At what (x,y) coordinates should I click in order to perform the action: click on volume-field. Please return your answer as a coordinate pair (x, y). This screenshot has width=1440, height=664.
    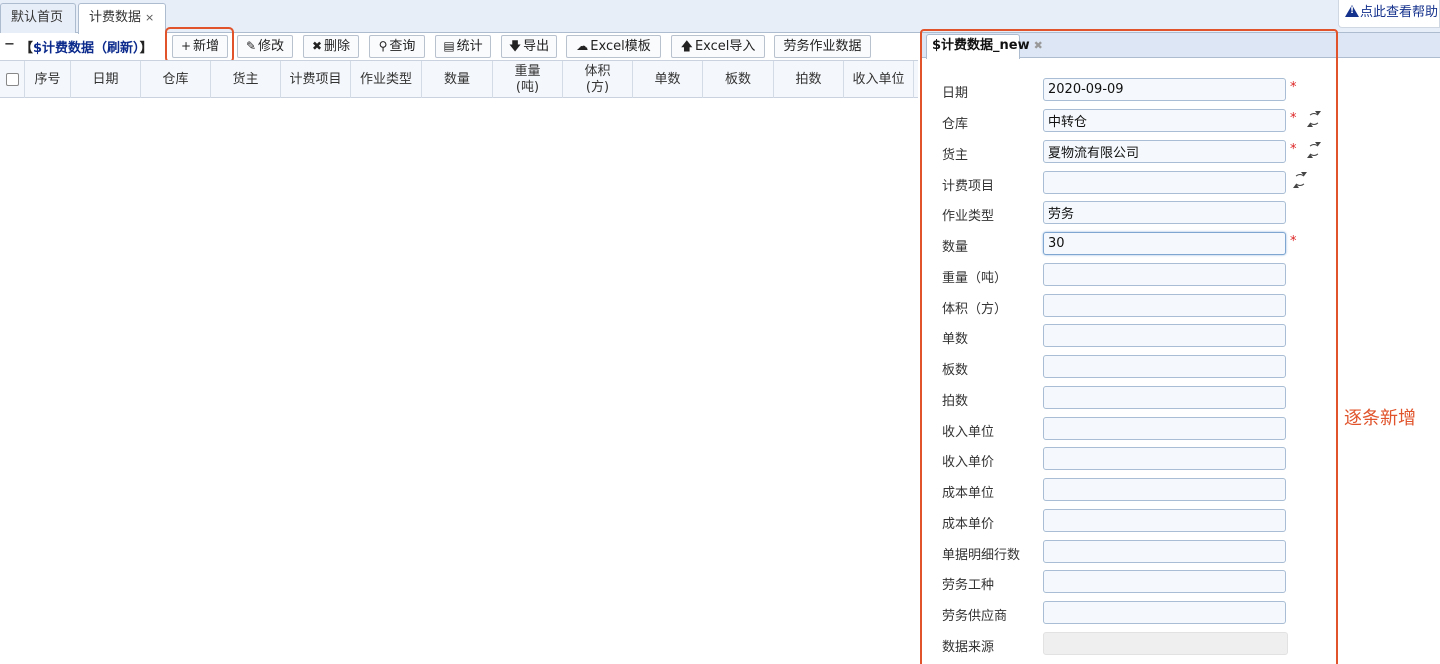
    Looking at the image, I should click on (1164, 305).